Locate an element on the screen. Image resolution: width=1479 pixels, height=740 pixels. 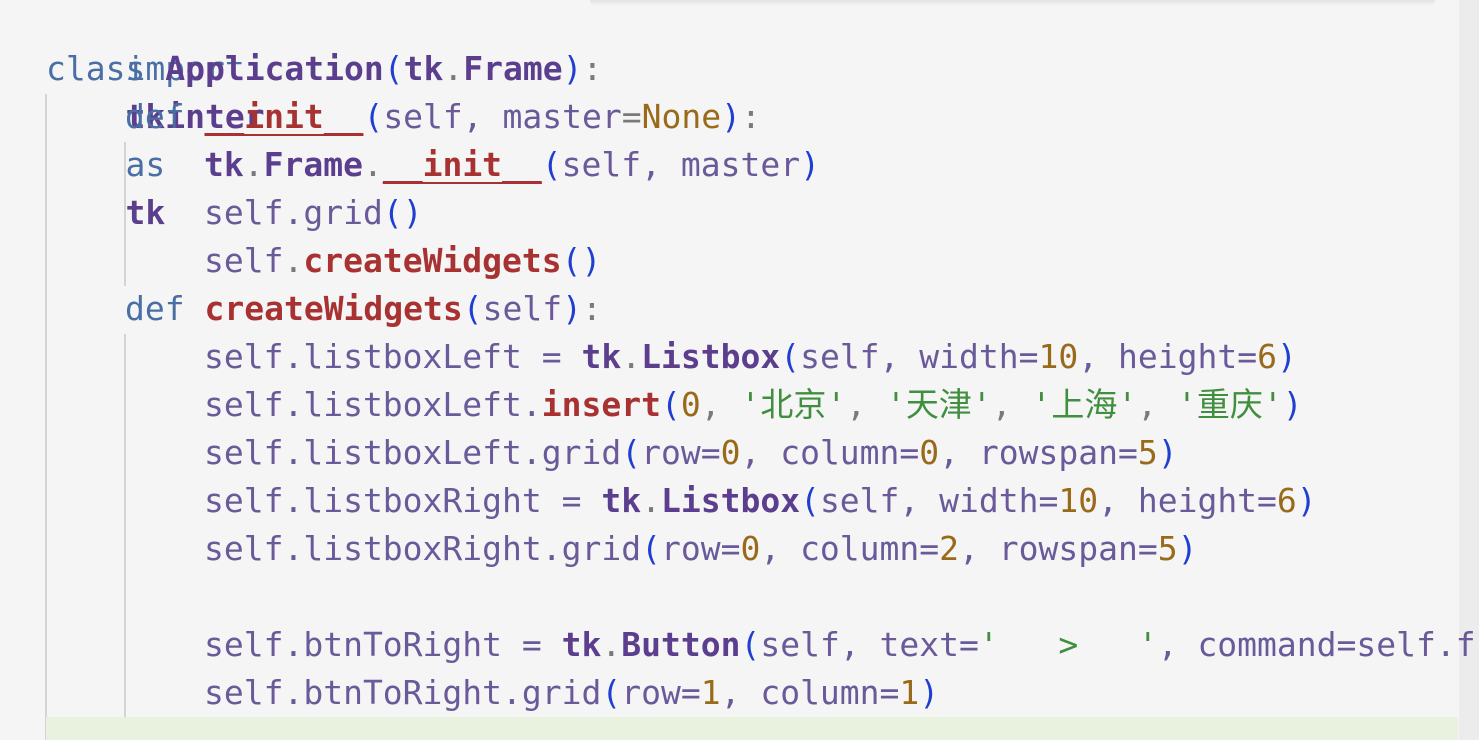
code-line-3: def __init__(self, master=None): is located at coordinates (443, 117).